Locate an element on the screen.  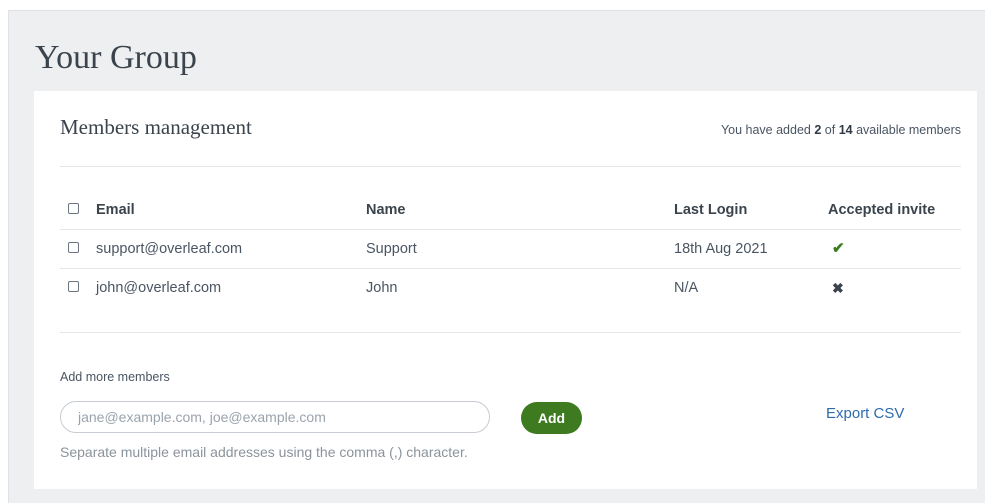
table-row: john@overleaf.com John N/A ✖ is located at coordinates (510, 288).